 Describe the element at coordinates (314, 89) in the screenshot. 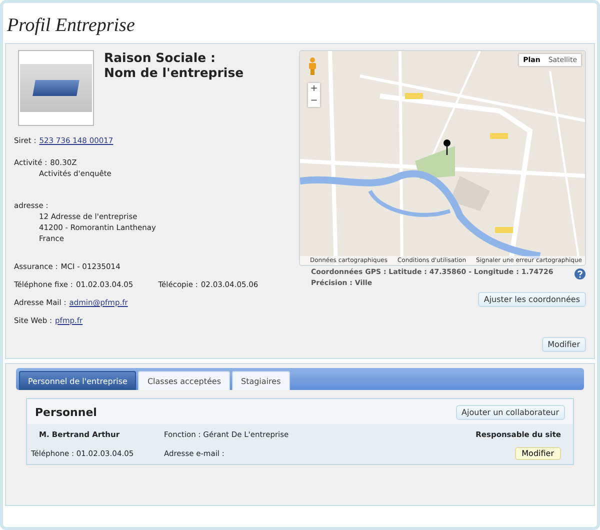

I see `zoom-in-button: +` at that location.